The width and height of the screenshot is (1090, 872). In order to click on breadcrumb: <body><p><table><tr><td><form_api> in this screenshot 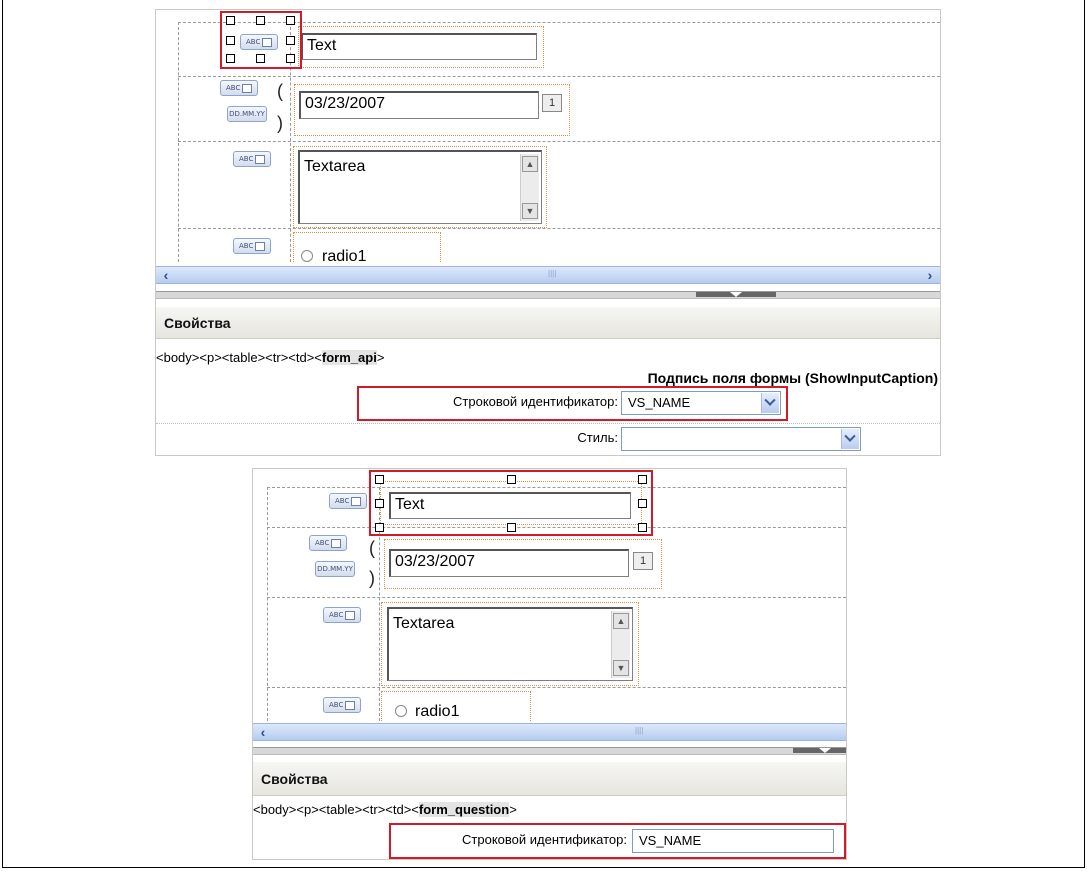, I will do `click(270, 357)`.